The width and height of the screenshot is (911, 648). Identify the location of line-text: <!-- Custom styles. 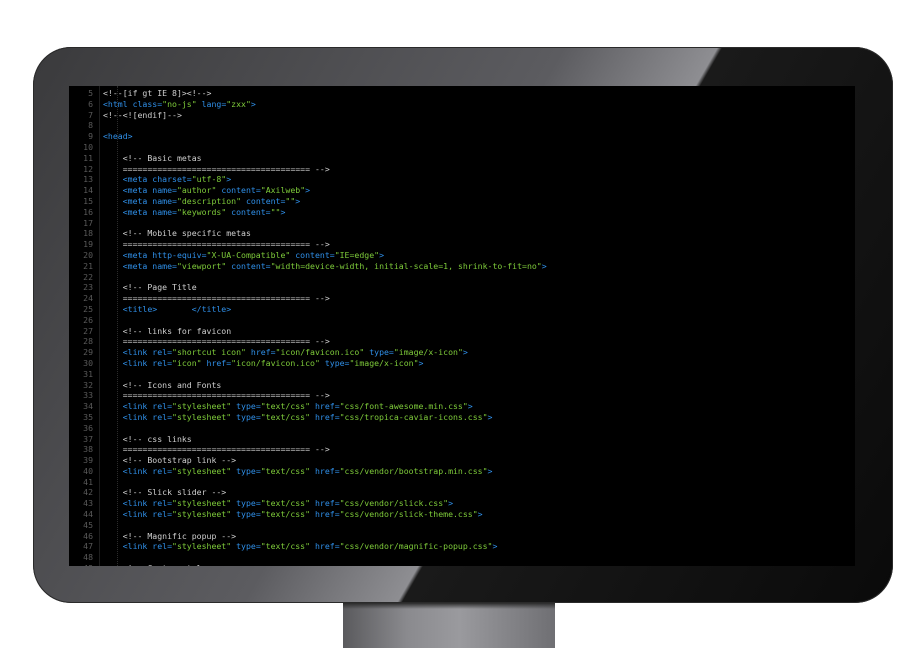
(157, 564).